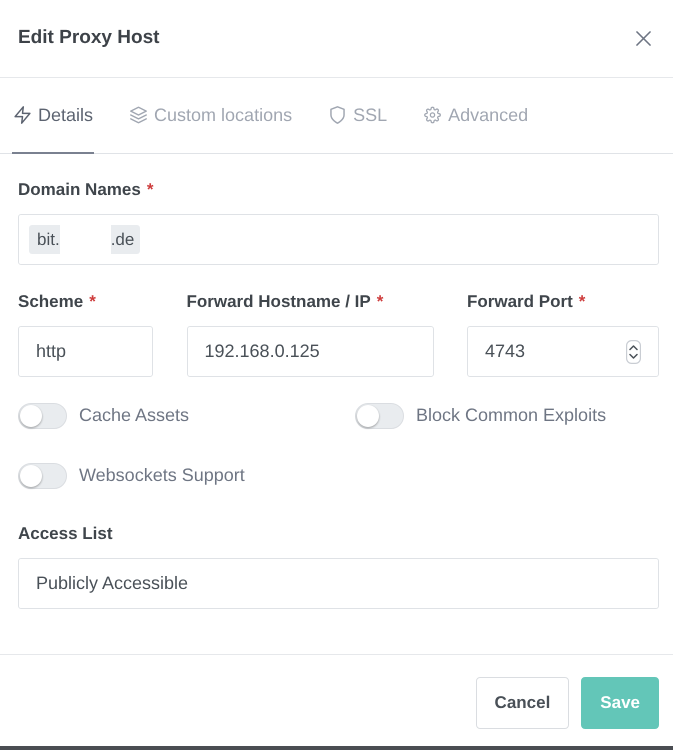  Describe the element at coordinates (139, 115) in the screenshot. I see `layers-icon` at that location.